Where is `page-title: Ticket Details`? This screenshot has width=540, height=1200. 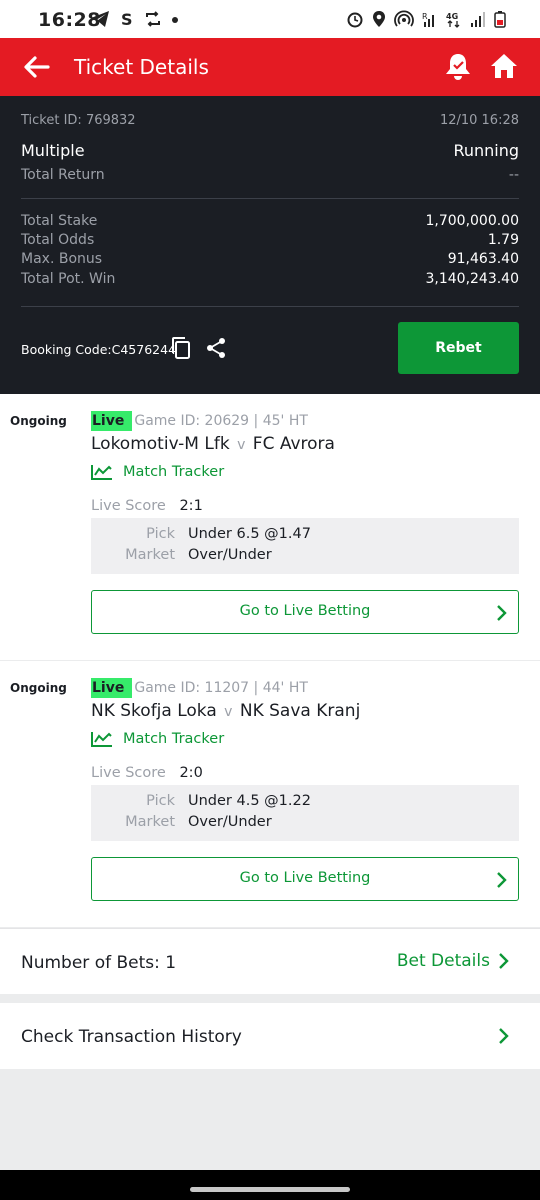
page-title: Ticket Details is located at coordinates (141, 67).